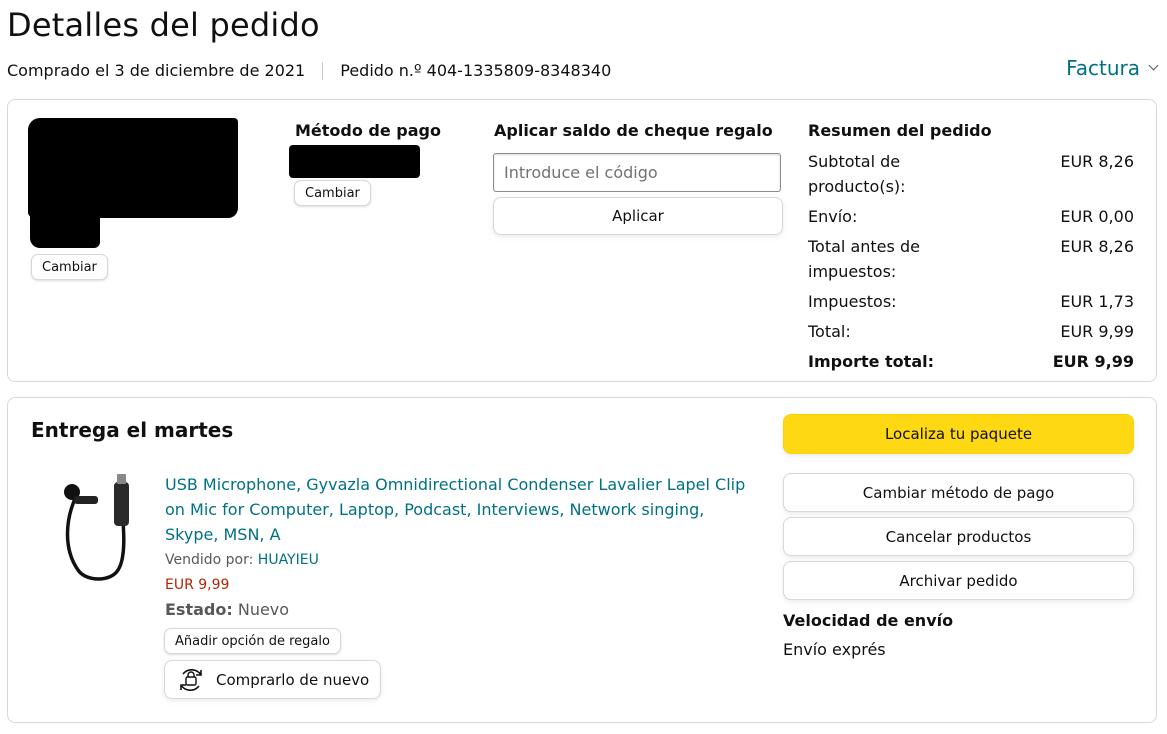 This screenshot has height=734, width=1167. What do you see at coordinates (197, 585) in the screenshot?
I see `product-price: EUR 9,99` at bounding box center [197, 585].